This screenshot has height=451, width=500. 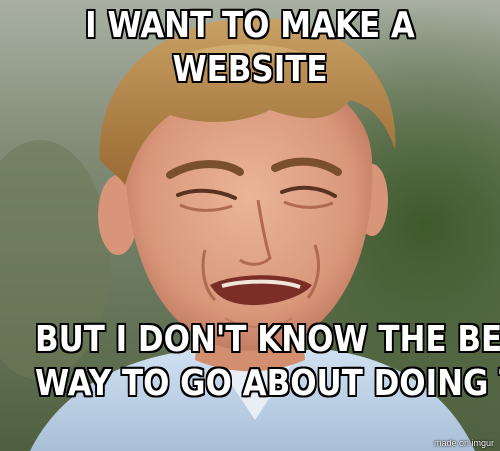 I want to click on bottom-caption-line-2: WAY TO GO ABOUT DOING THAT, so click(x=267, y=383).